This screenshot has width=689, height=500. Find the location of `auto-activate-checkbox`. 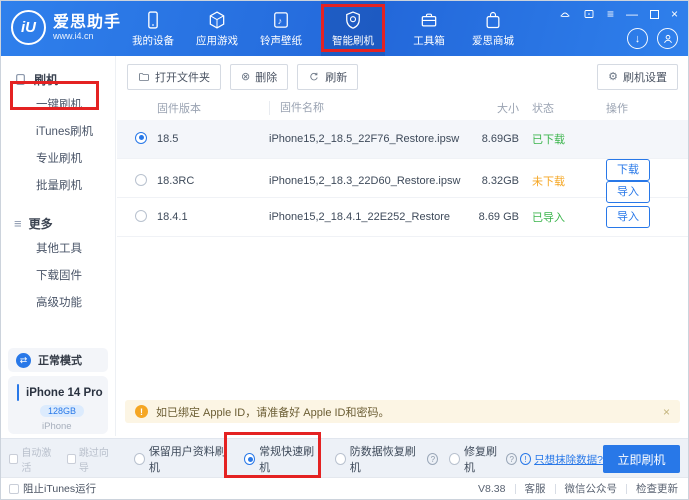

auto-activate-checkbox is located at coordinates (14, 459).